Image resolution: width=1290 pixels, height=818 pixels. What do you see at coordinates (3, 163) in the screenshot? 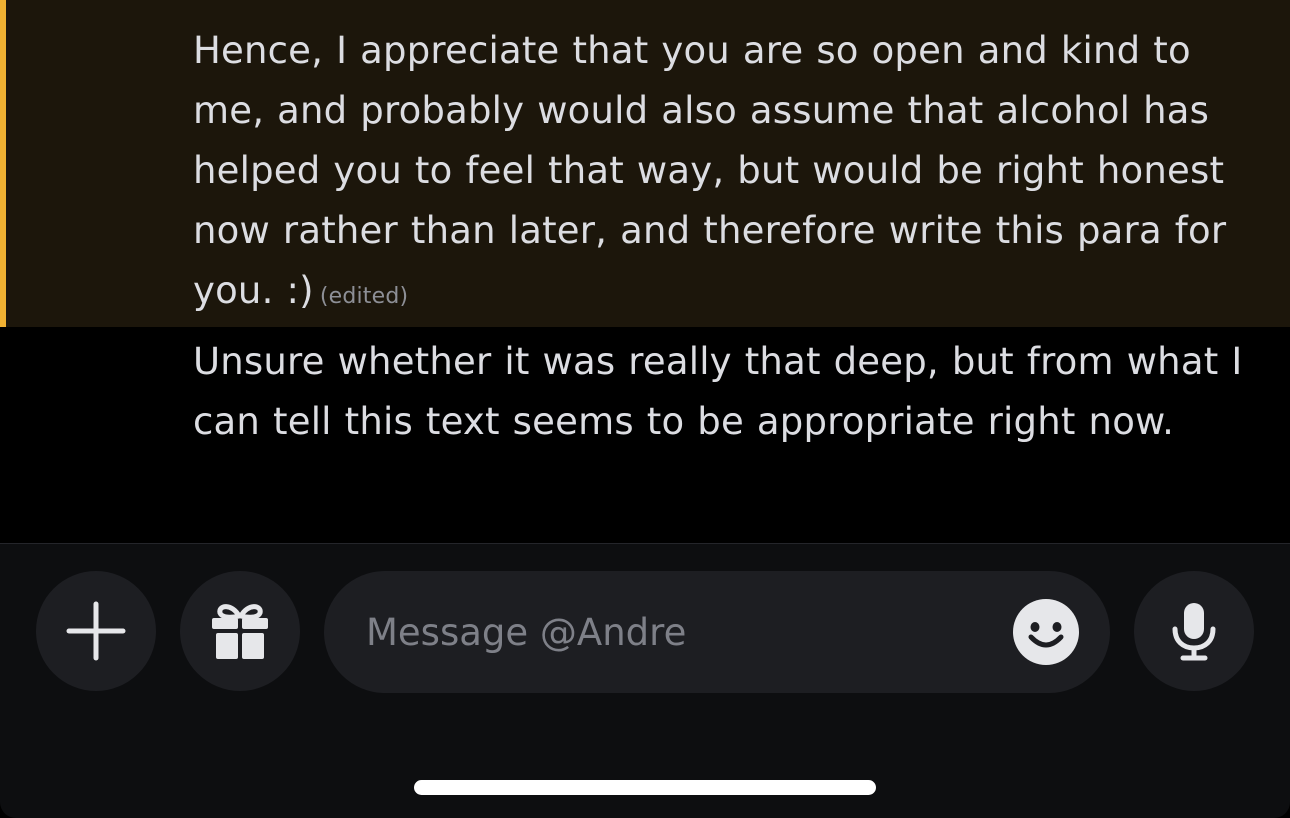
I see `highlight-accent-bar` at bounding box center [3, 163].